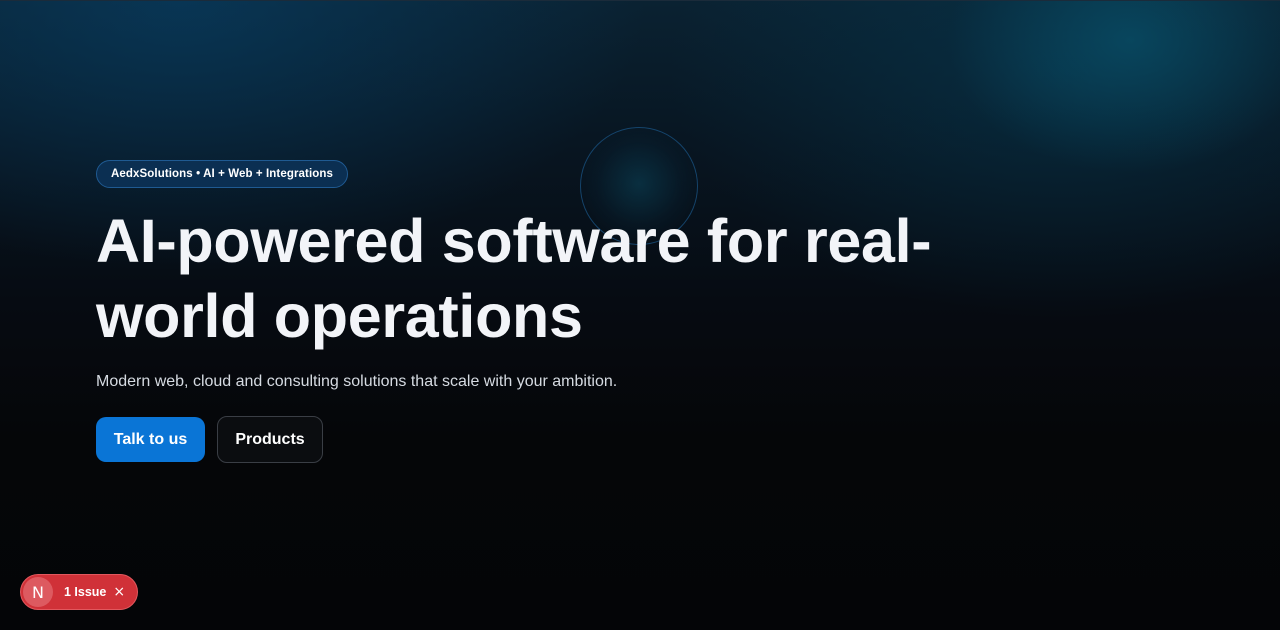  Describe the element at coordinates (222, 174) in the screenshot. I see `hero-badge: AedxSolutions • AI + Web + Integrations` at that location.